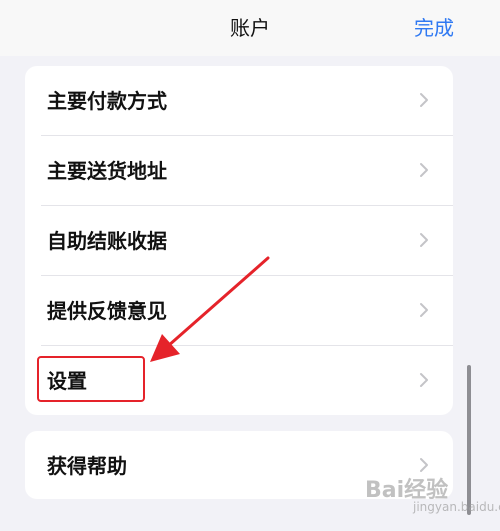 This screenshot has width=500, height=531. What do you see at coordinates (107, 171) in the screenshot?
I see `menu-item-label: 主要送货地址` at bounding box center [107, 171].